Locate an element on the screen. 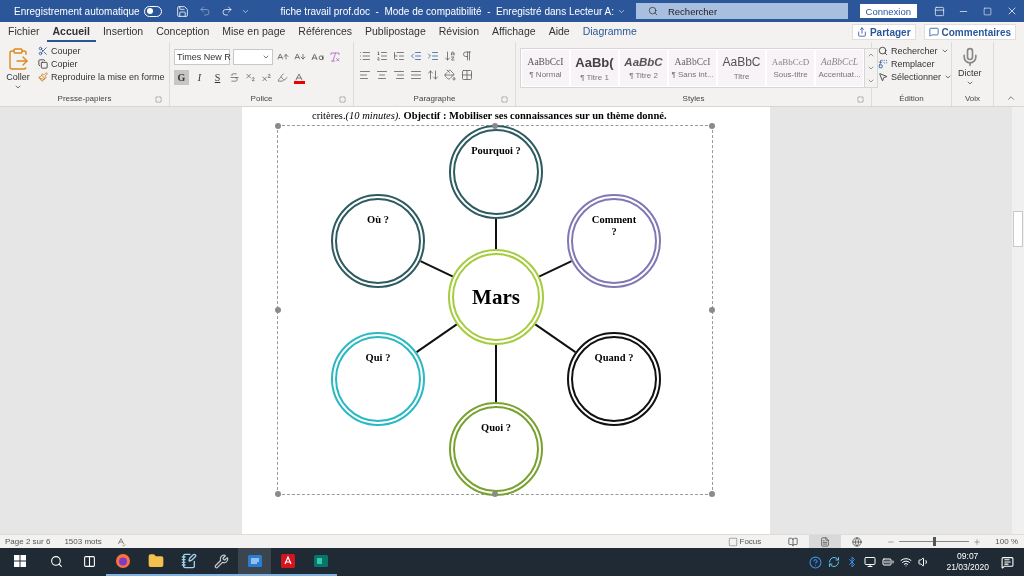 This screenshot has width=1024, height=576. style-item: AaBbC Titre is located at coordinates (741, 68).